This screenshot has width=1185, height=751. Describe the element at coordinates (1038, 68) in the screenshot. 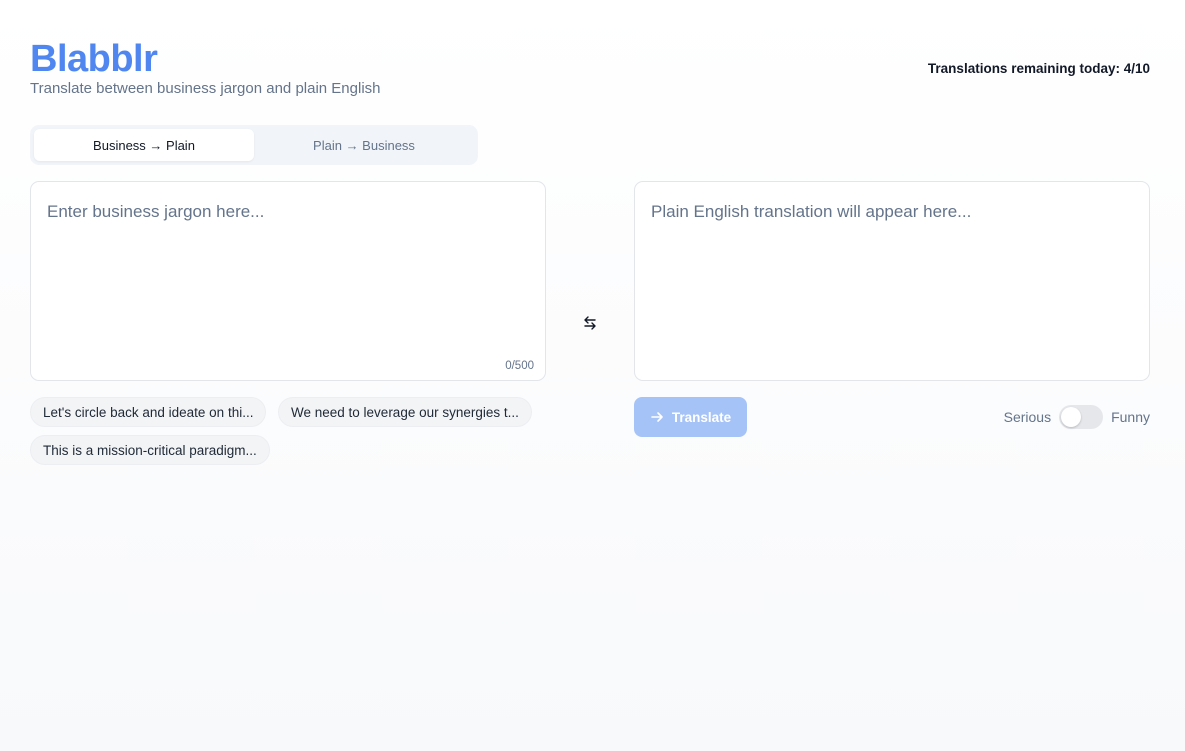

I see `translations-remaining: Translations remaining today: 4/10` at that location.